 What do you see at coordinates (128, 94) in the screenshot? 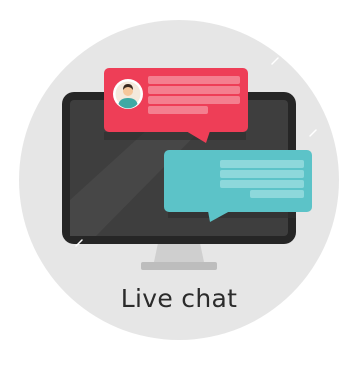
I see `user-avatar-icon` at bounding box center [128, 94].